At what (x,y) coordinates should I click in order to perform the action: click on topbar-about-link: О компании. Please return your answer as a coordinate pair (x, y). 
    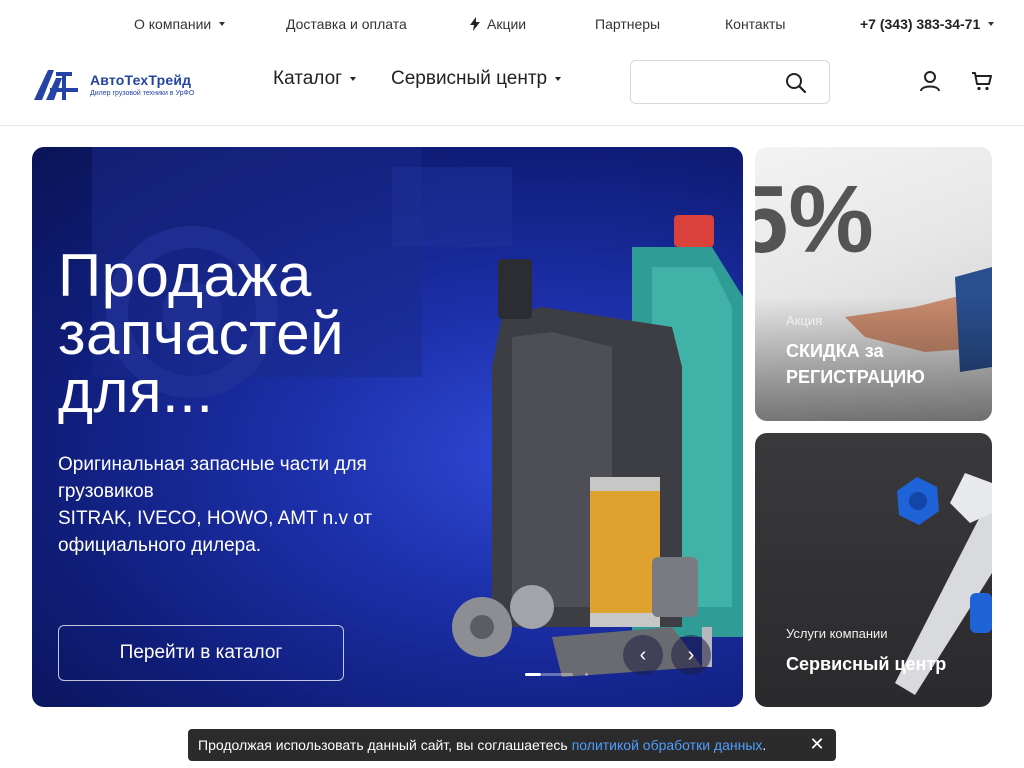
    Looking at the image, I should click on (180, 24).